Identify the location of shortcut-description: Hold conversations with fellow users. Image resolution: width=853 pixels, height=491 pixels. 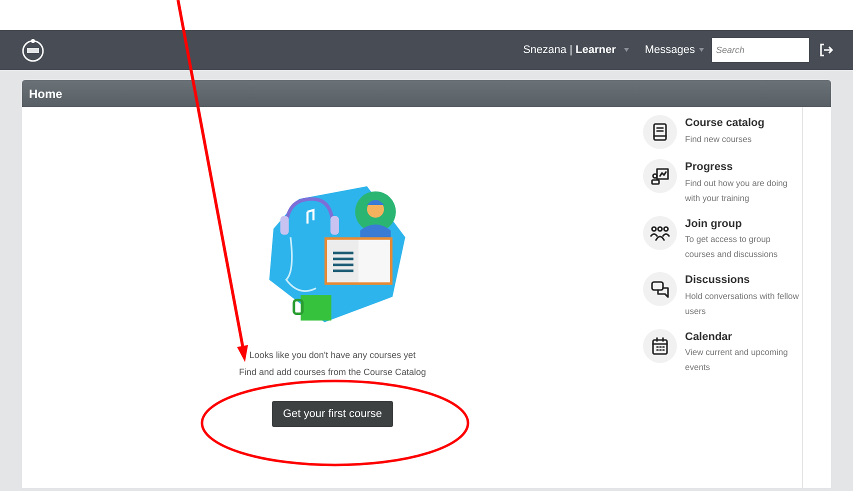
(742, 304).